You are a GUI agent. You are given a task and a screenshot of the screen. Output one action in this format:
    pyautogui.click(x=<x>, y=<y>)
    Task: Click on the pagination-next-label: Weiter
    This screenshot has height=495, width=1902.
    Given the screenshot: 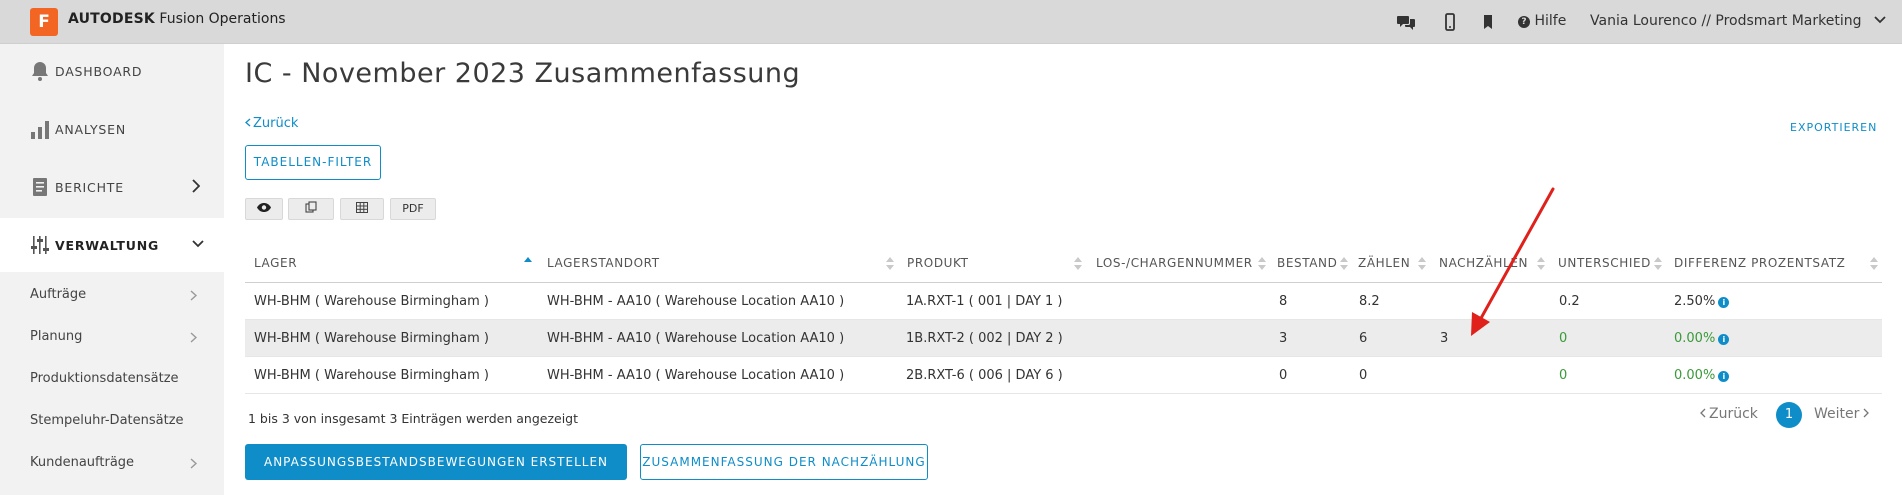 What is the action you would take?
    pyautogui.click(x=1837, y=414)
    